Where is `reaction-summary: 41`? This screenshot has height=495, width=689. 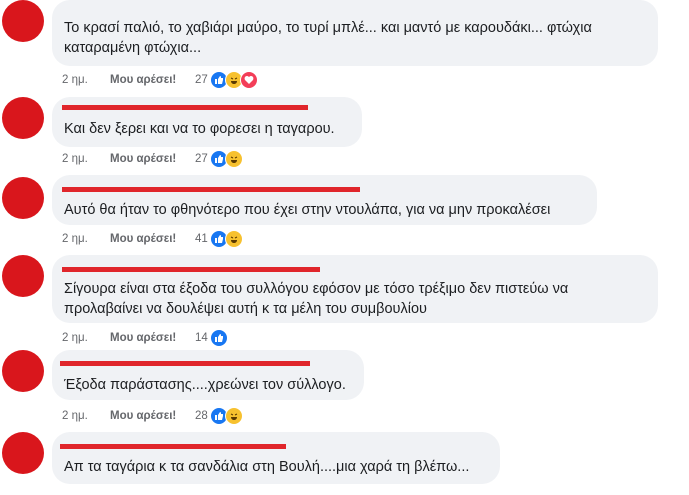
reaction-summary: 41 is located at coordinates (219, 239).